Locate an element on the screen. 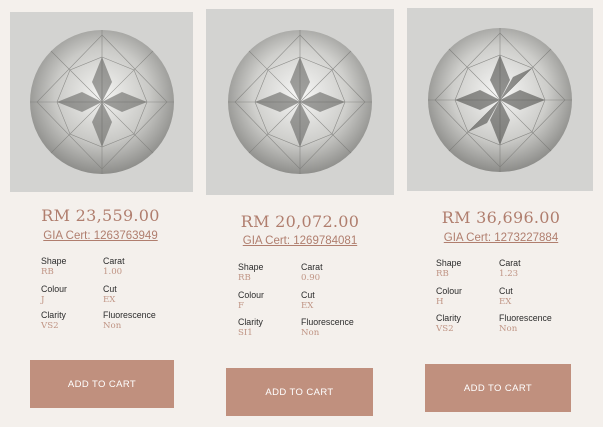  spec-carat: Carat 1.00 is located at coordinates (114, 267).